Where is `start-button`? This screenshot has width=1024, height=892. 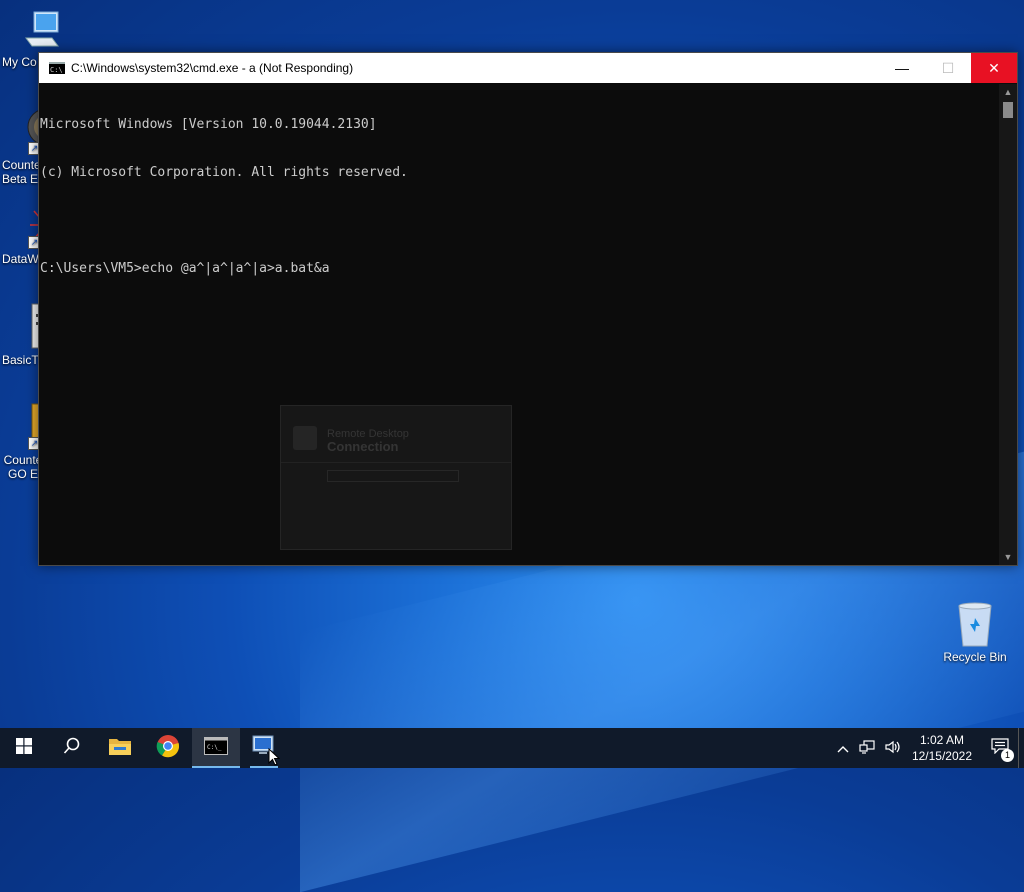
start-button is located at coordinates (24, 748).